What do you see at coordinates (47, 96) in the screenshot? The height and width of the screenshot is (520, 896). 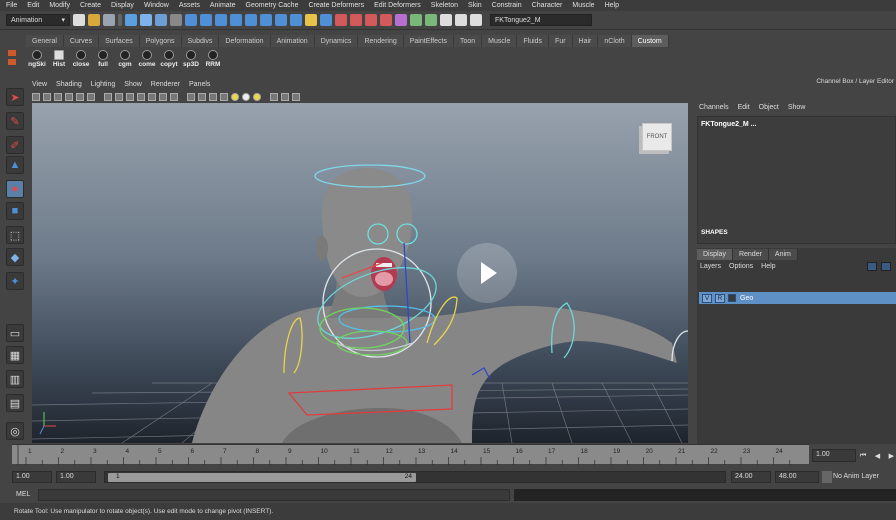 I see `camera-attributes-icon` at bounding box center [47, 96].